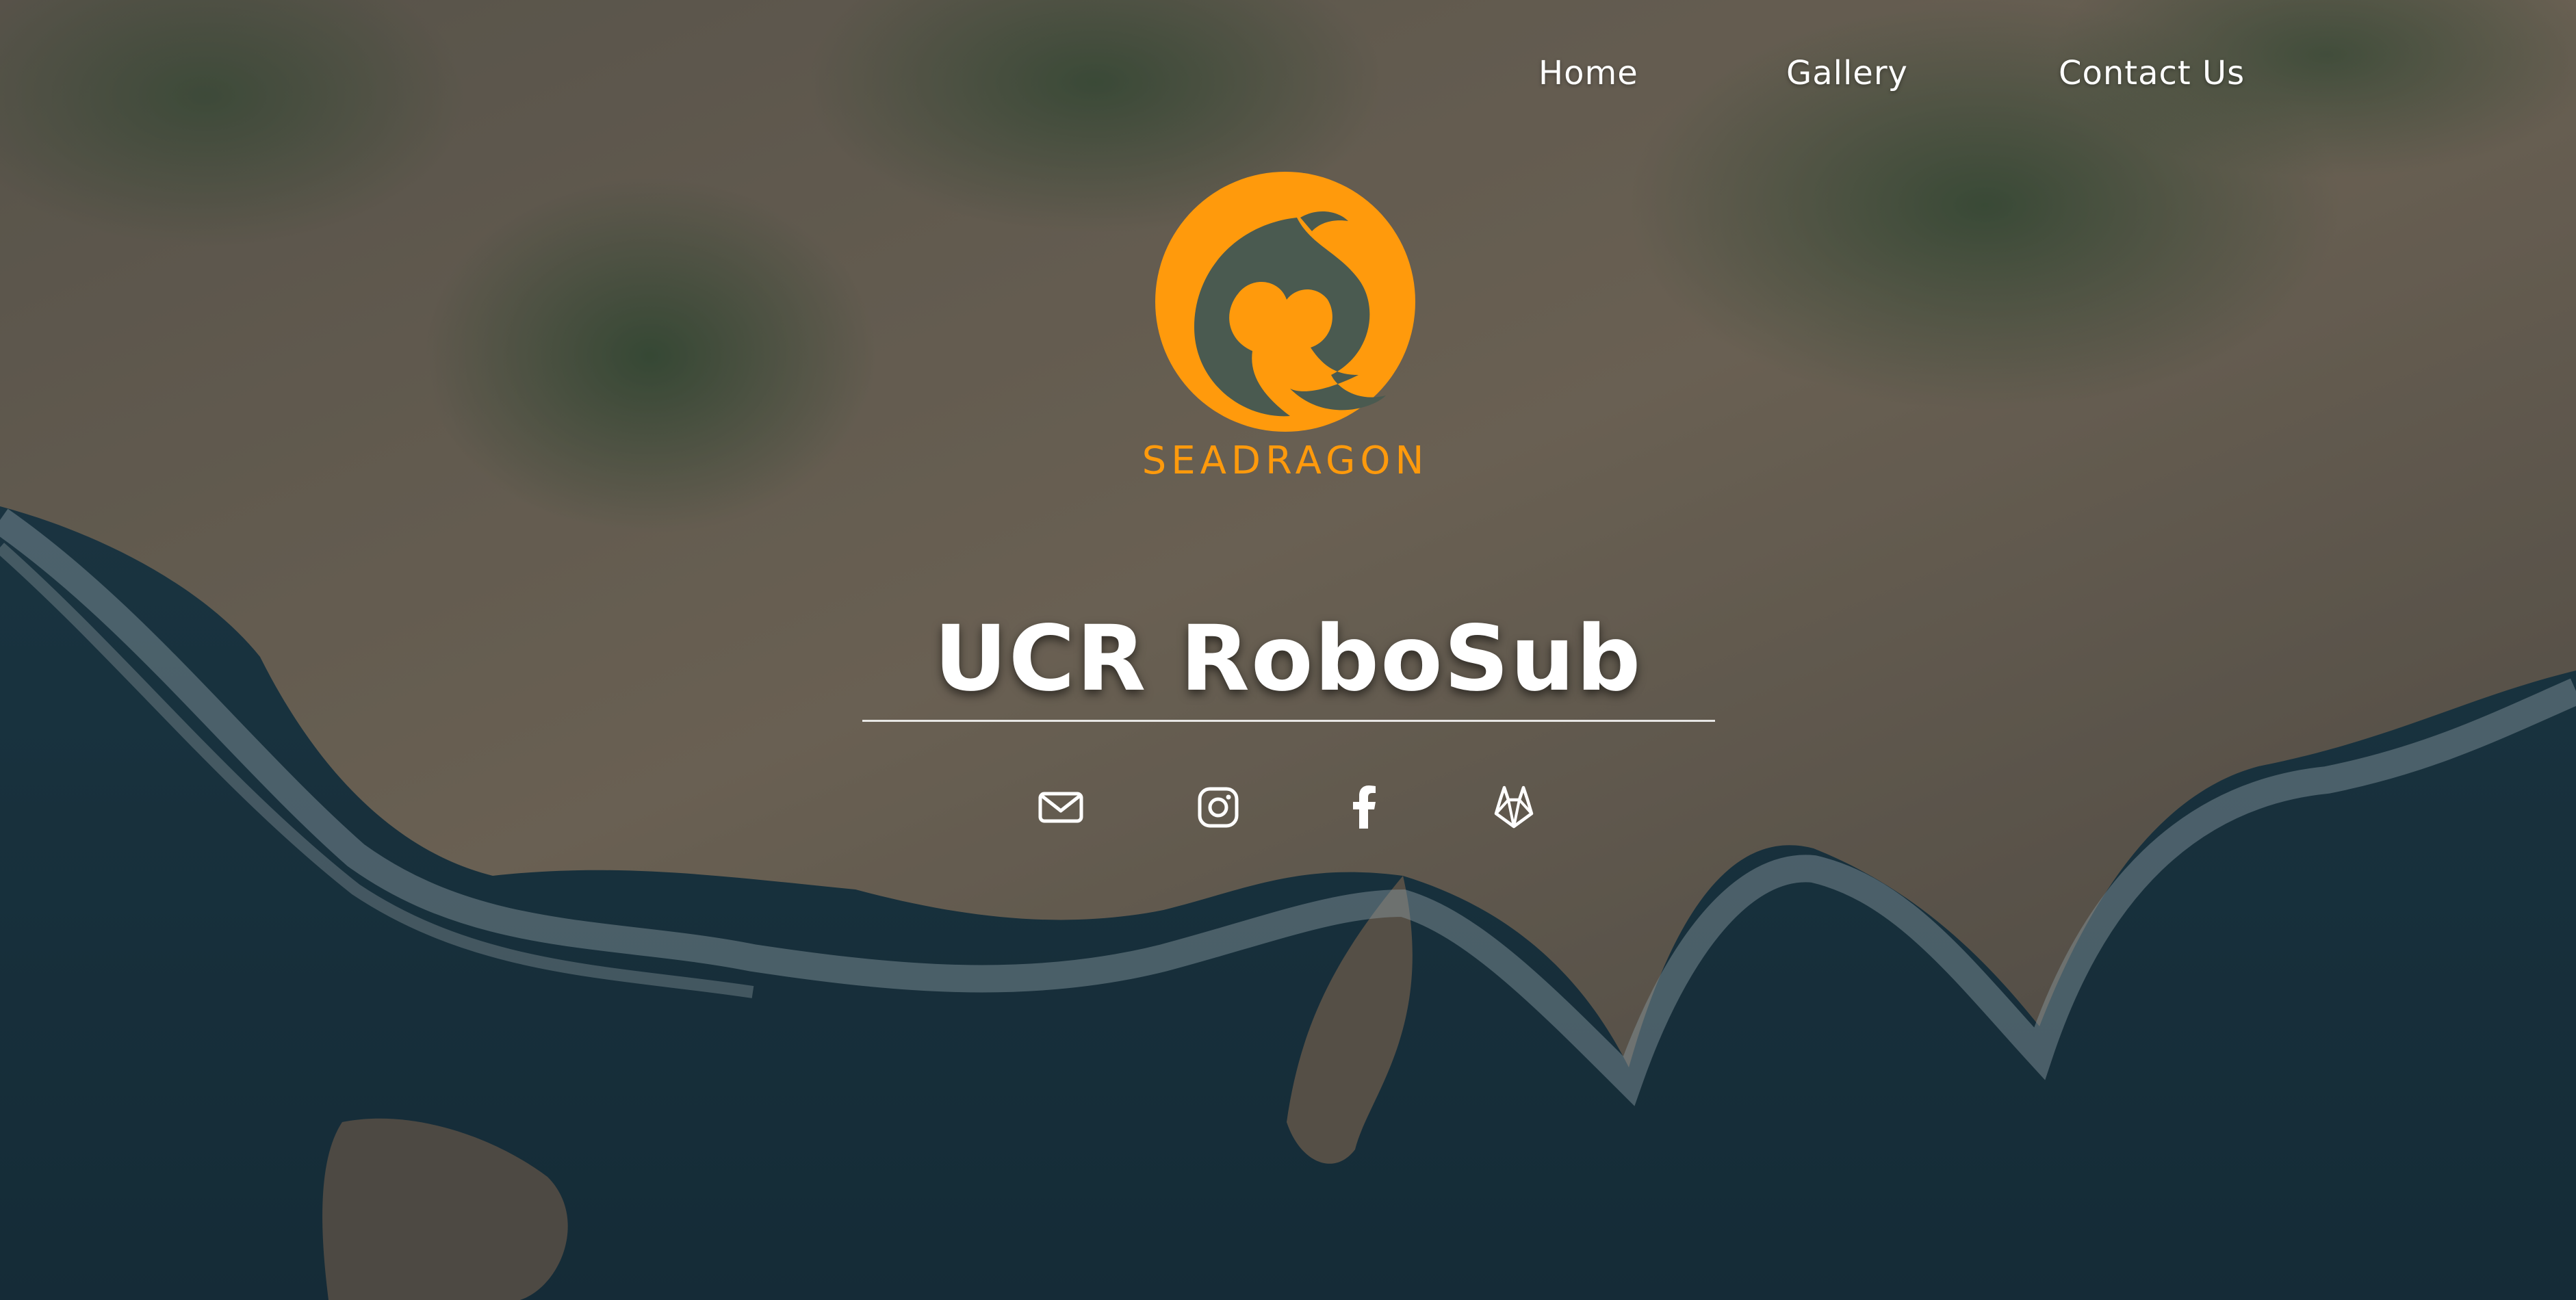 The width and height of the screenshot is (2576, 1300). I want to click on facebook-link, so click(1365, 807).